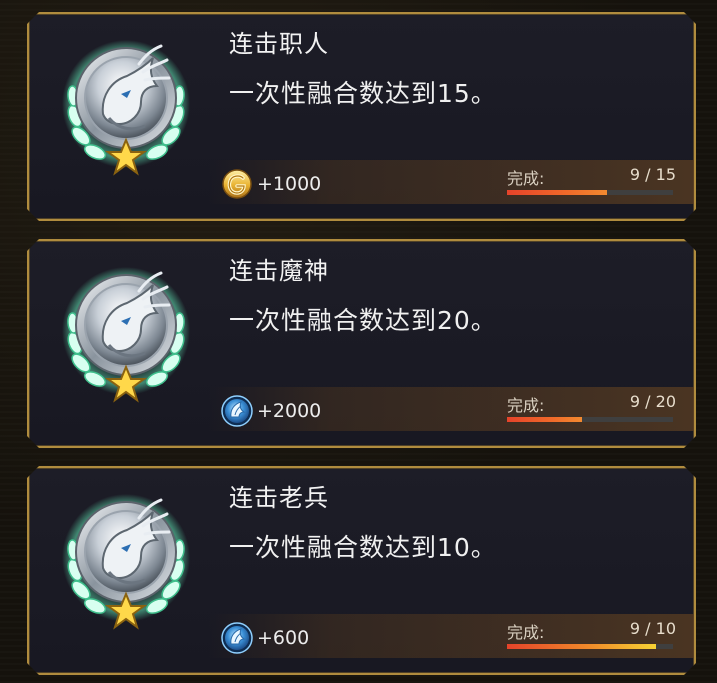 The width and height of the screenshot is (717, 683). What do you see at coordinates (363, 547) in the screenshot?
I see `achievement-description: 一次性融合数达到10。` at bounding box center [363, 547].